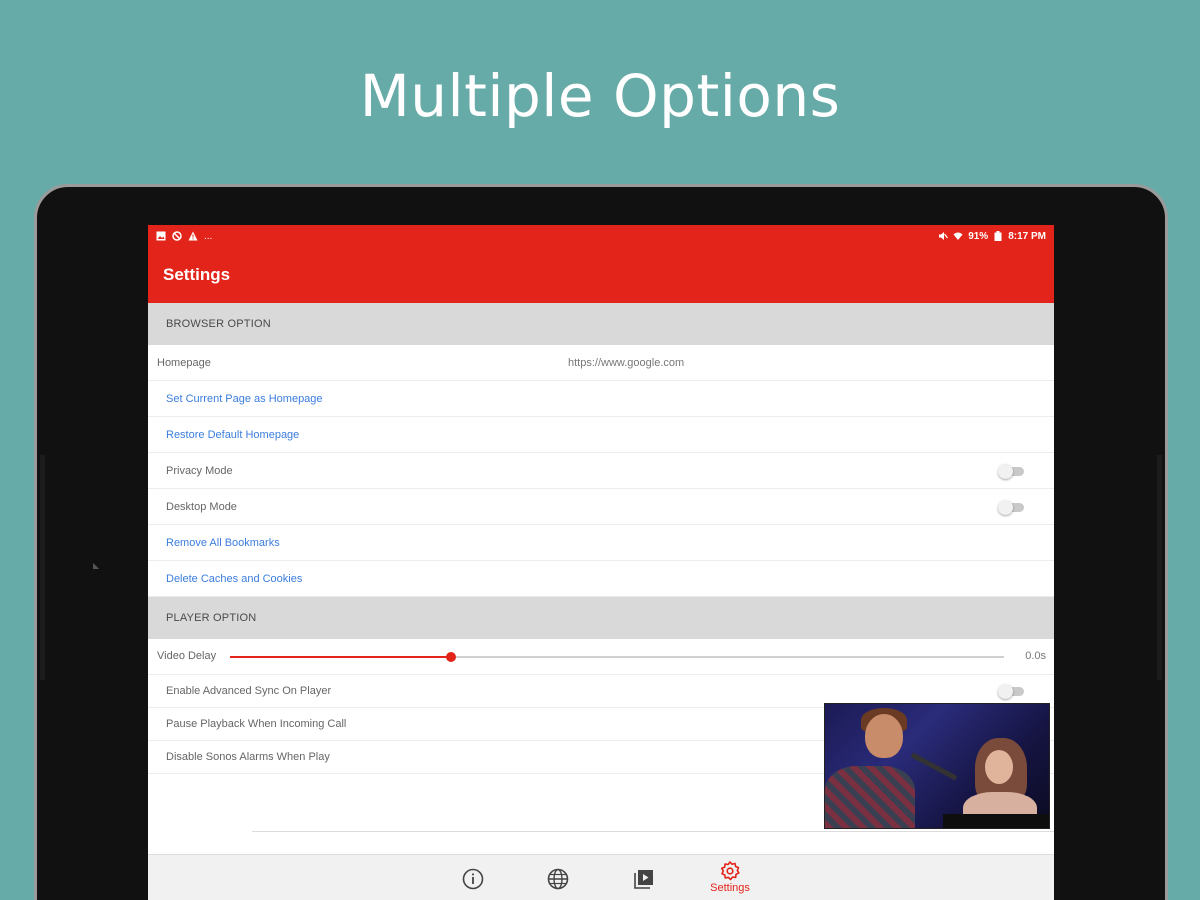 The width and height of the screenshot is (1200, 900). Describe the element at coordinates (193, 236) in the screenshot. I see `warning-icon` at that location.